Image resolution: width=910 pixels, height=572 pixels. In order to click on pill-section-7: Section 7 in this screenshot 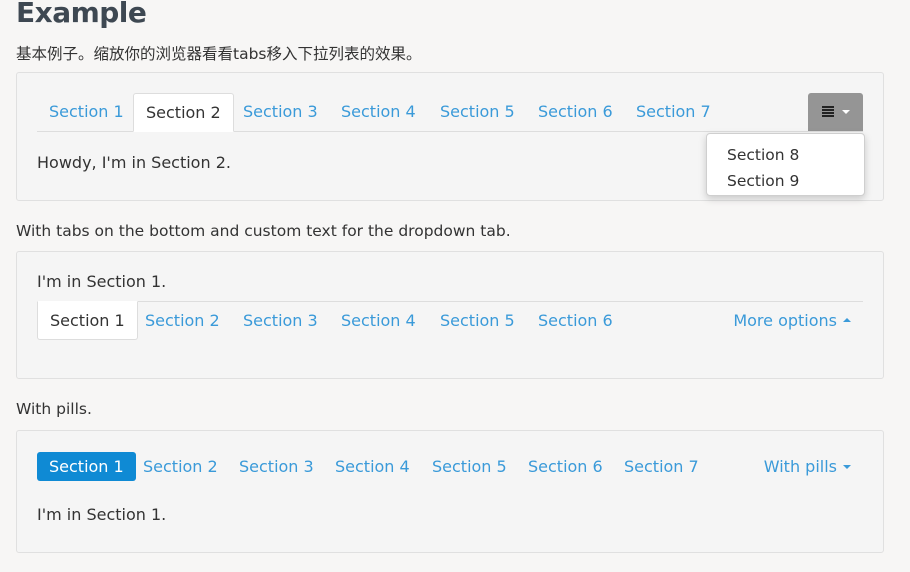, I will do `click(661, 466)`.